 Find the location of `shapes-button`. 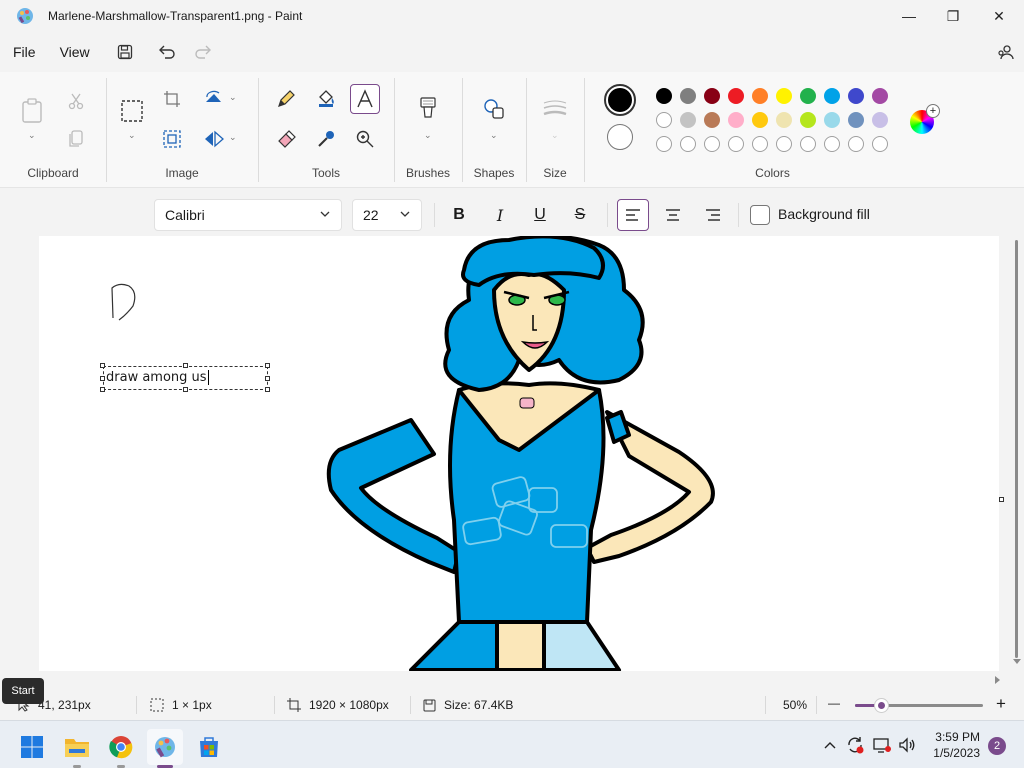

shapes-button is located at coordinates (494, 109).